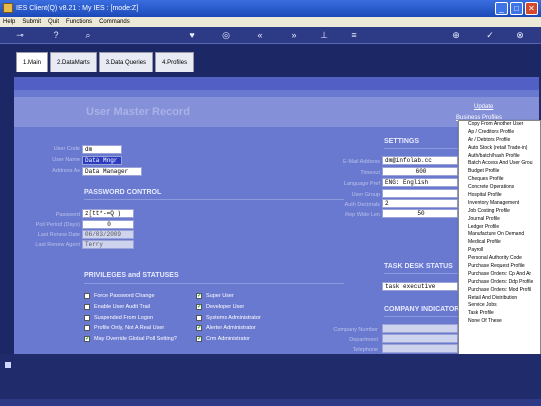 This screenshot has width=541, height=406. What do you see at coordinates (516, 8) in the screenshot?
I see `maximize-button: □` at bounding box center [516, 8].